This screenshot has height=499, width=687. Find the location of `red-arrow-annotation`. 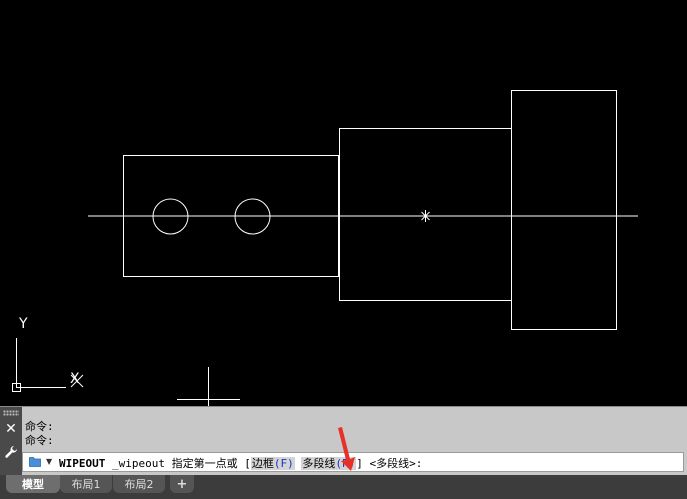

red-arrow-annotation is located at coordinates (346, 449).